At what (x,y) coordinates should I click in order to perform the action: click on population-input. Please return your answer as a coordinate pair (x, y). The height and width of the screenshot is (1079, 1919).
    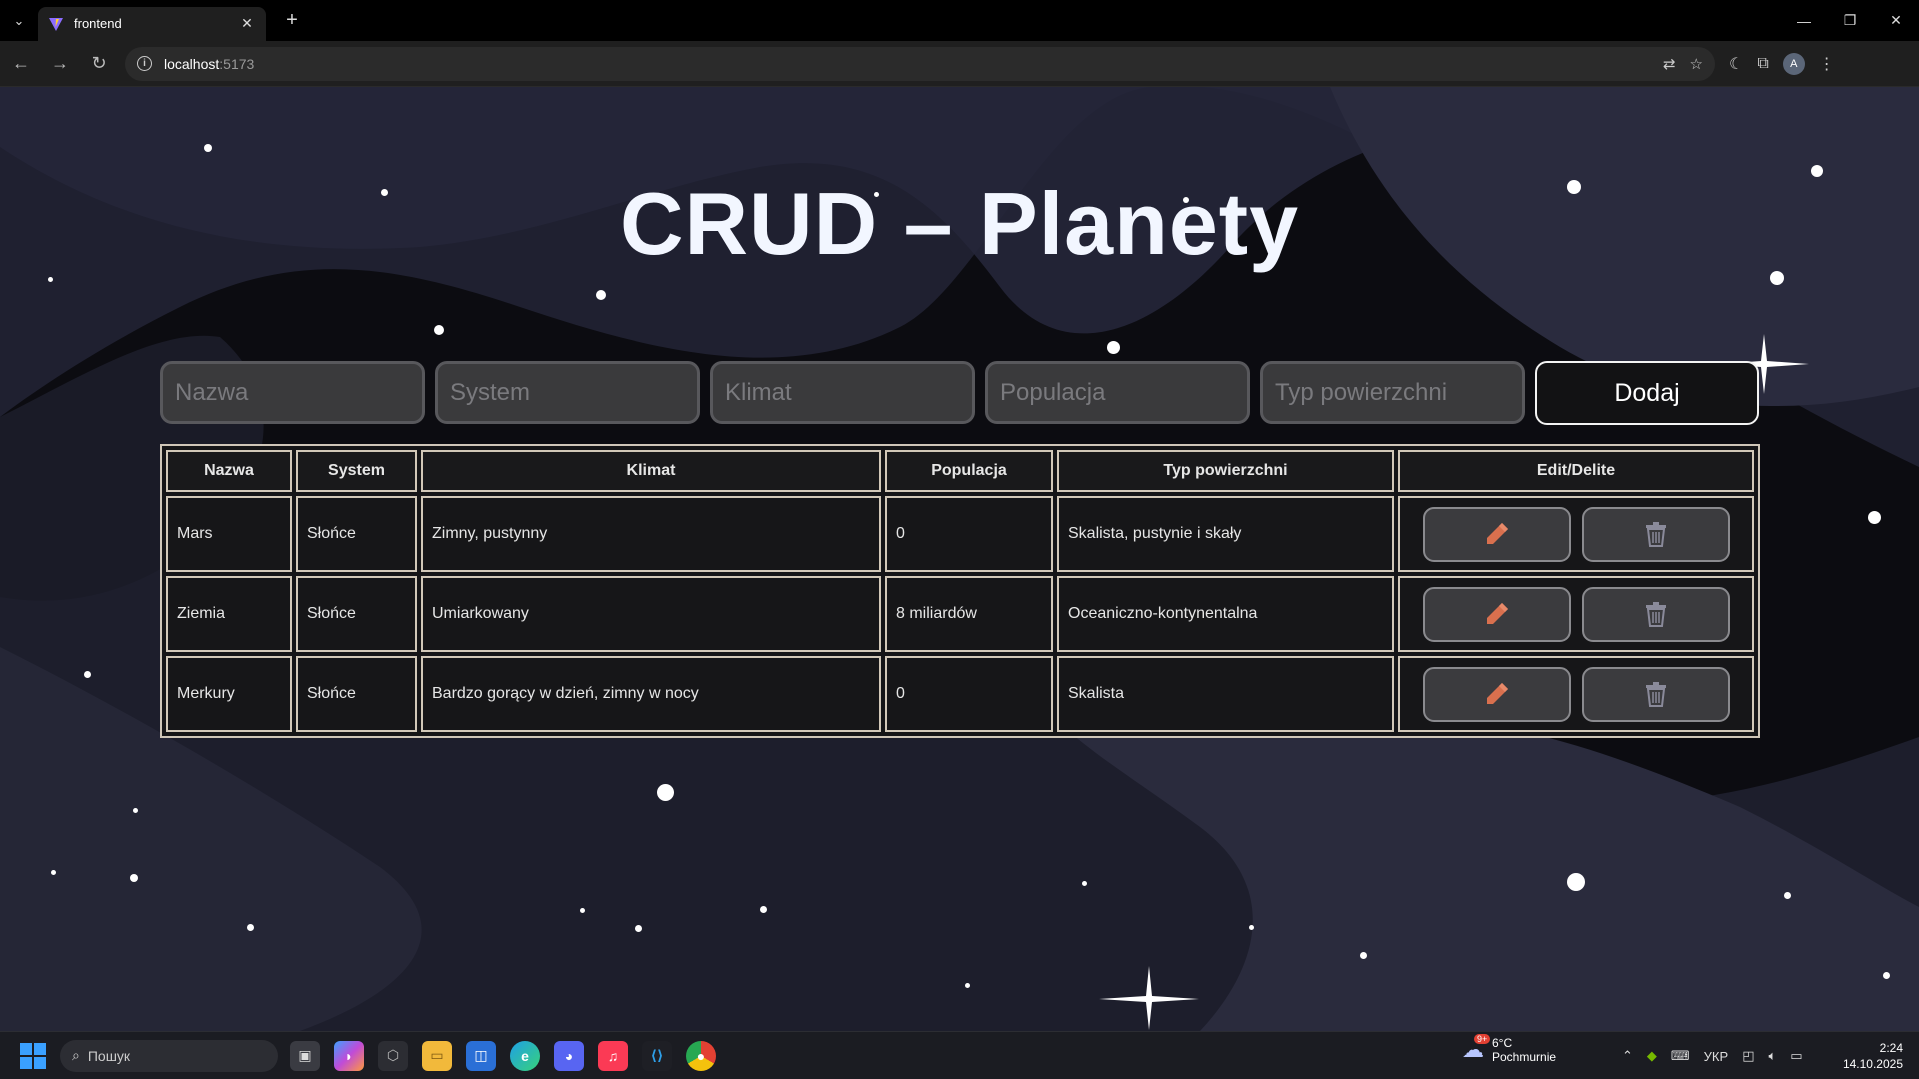
    Looking at the image, I should click on (1117, 392).